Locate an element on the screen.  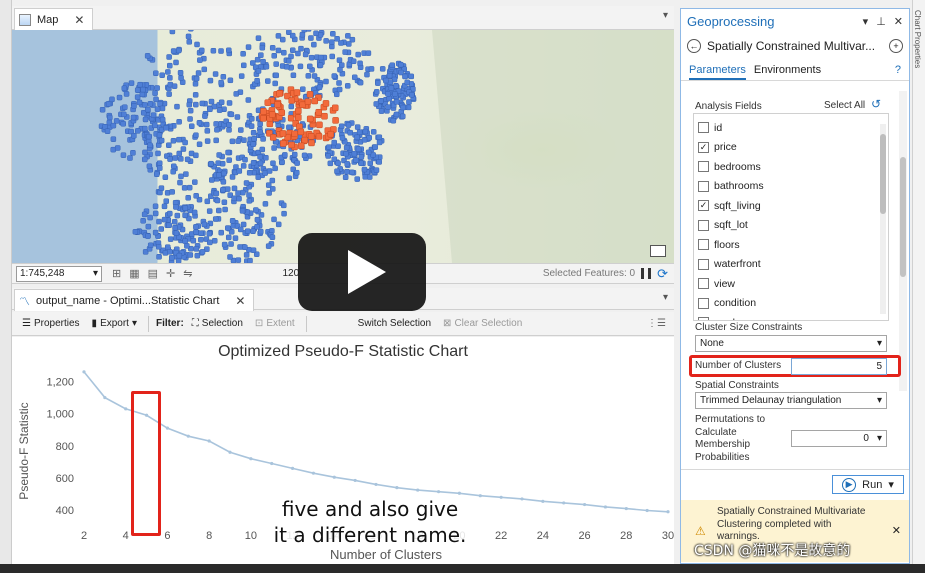
scale-dropdown: 1:745,248 ▾ is located at coordinates (59, 273).